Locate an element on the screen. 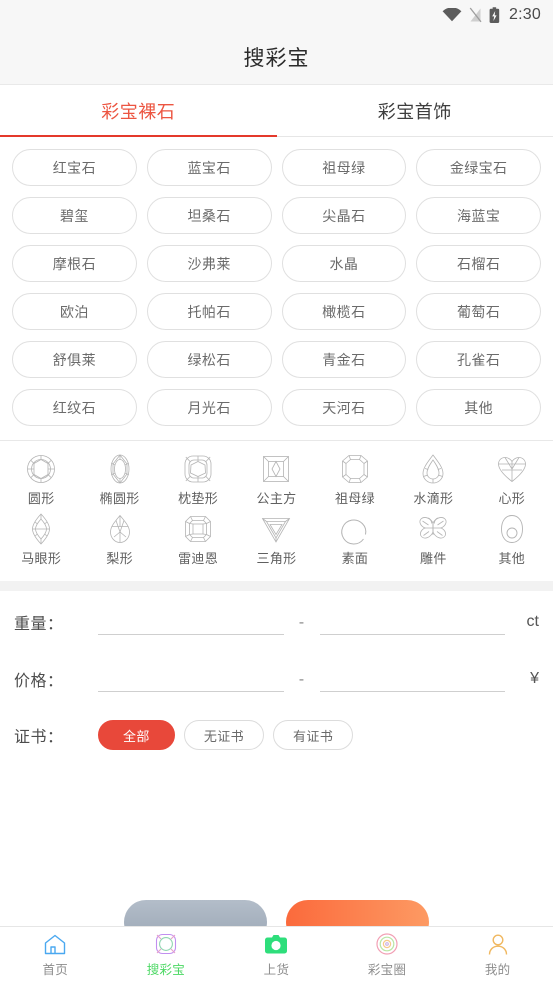  shape-label: 水滴形 is located at coordinates (433, 499).